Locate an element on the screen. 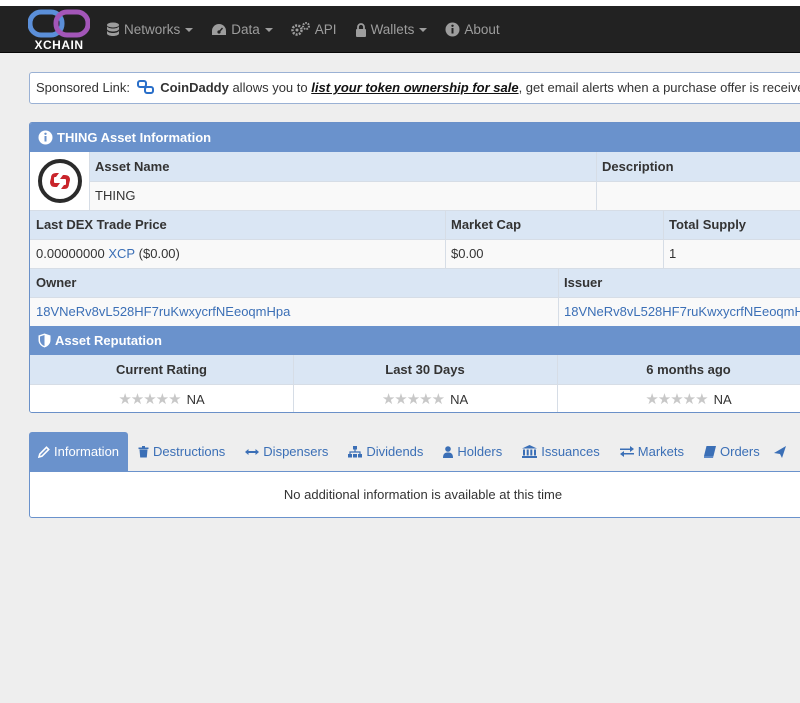 Image resolution: width=800 pixels, height=703 pixels. asset-thing-icon is located at coordinates (59, 181).